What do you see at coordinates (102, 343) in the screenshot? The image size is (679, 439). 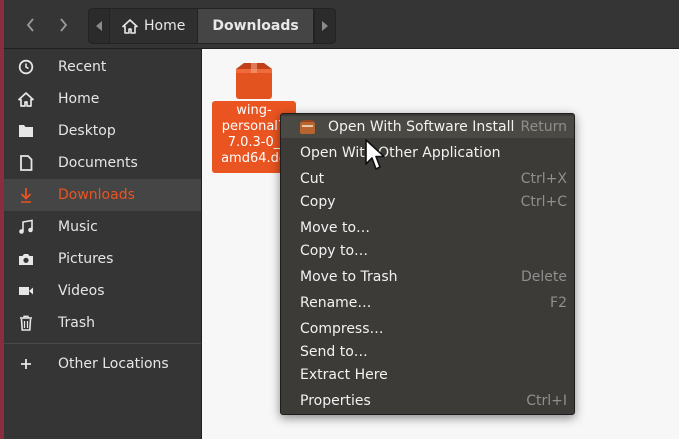 I see `sidebar-separator` at bounding box center [102, 343].